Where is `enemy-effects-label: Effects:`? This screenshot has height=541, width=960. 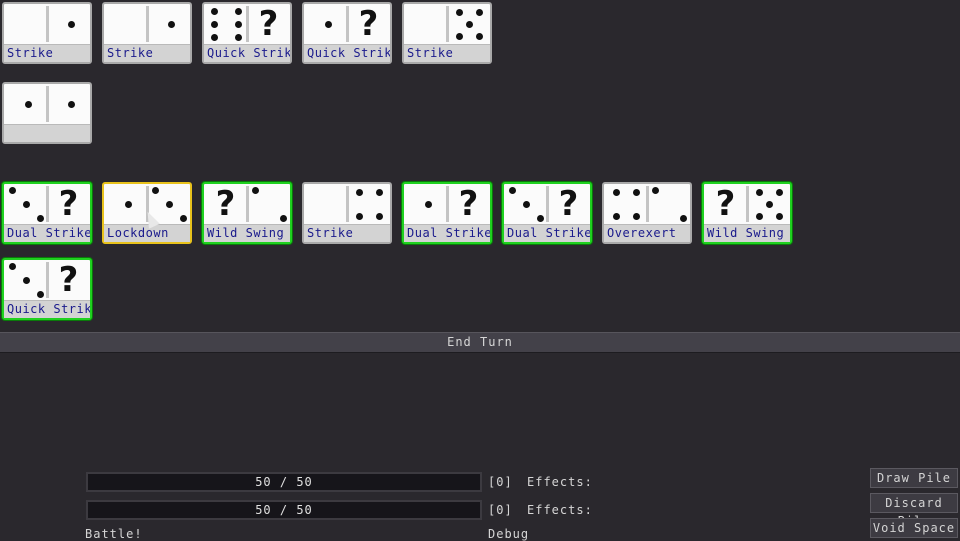 enemy-effects-label: Effects: is located at coordinates (560, 510).